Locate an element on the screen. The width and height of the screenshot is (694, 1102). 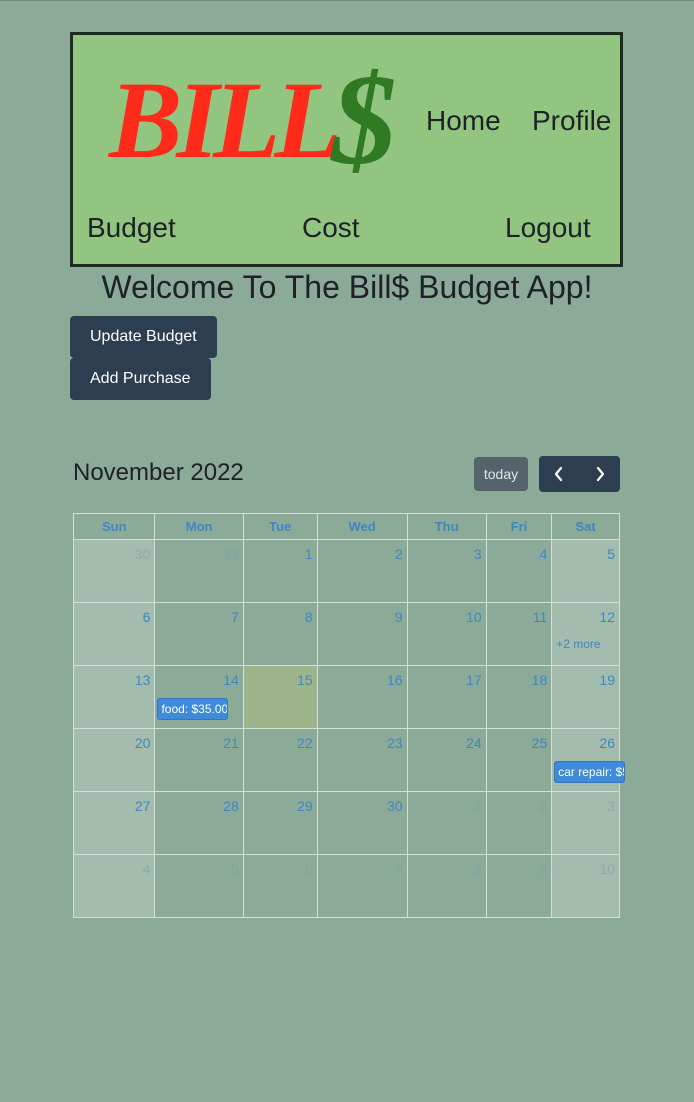
day-number: 15 is located at coordinates (280, 677).